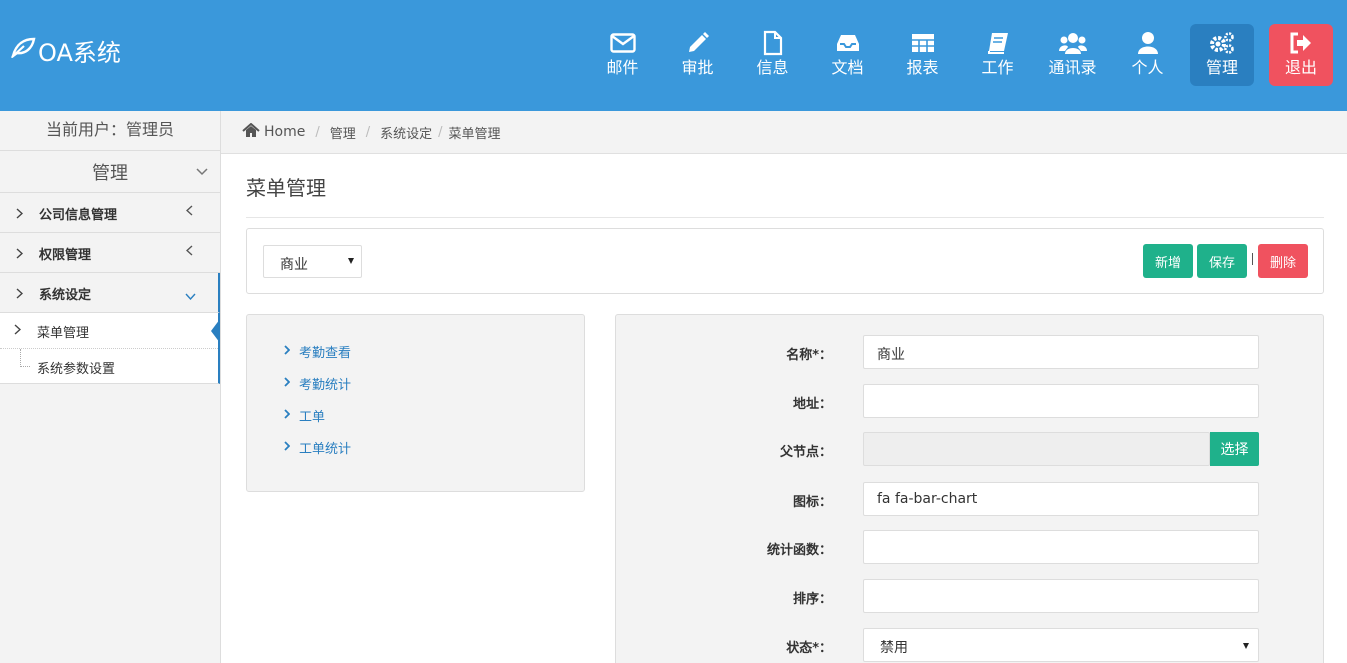 The width and height of the screenshot is (1347, 663). I want to click on file-icon, so click(773, 43).